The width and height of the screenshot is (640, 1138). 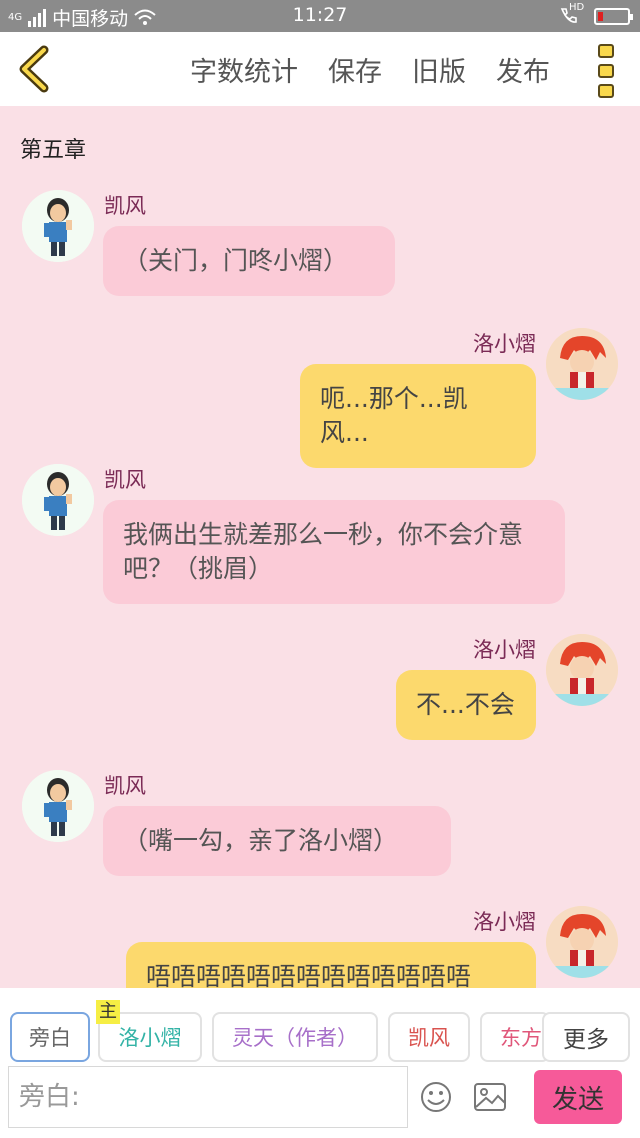 What do you see at coordinates (295, 1037) in the screenshot?
I see `role-lingtian-author: 灵天（作者）` at bounding box center [295, 1037].